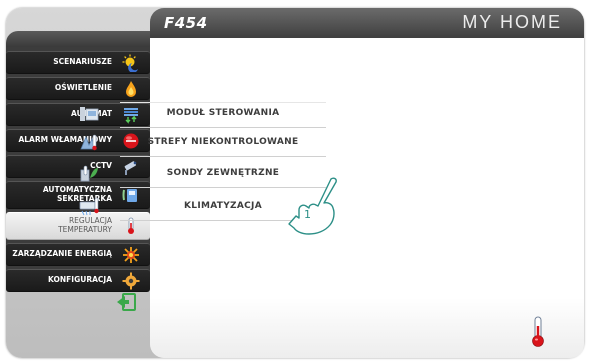 This screenshot has width=589, height=363. I want to click on option-control-module: MODUŁ STEROWANIA, so click(202, 115).